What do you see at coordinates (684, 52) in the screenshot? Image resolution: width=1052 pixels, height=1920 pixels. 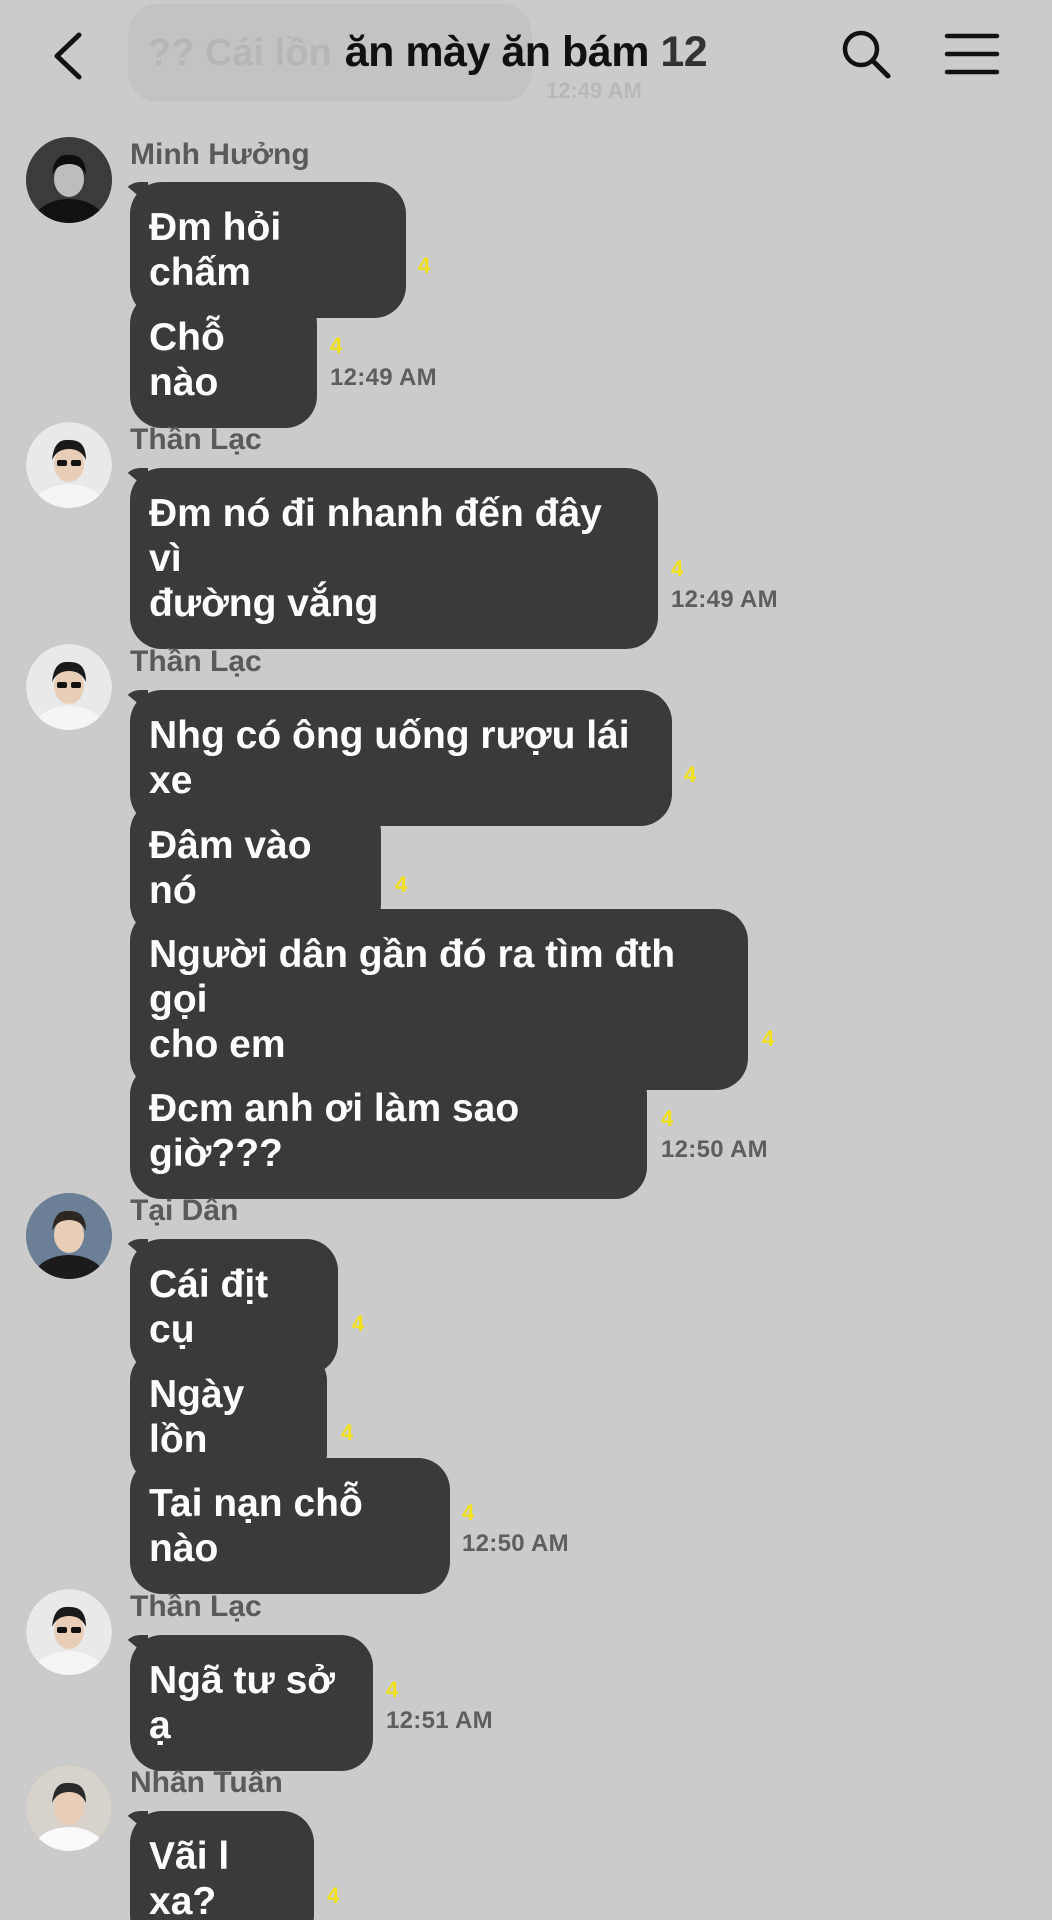 I see `member-count: 12` at bounding box center [684, 52].